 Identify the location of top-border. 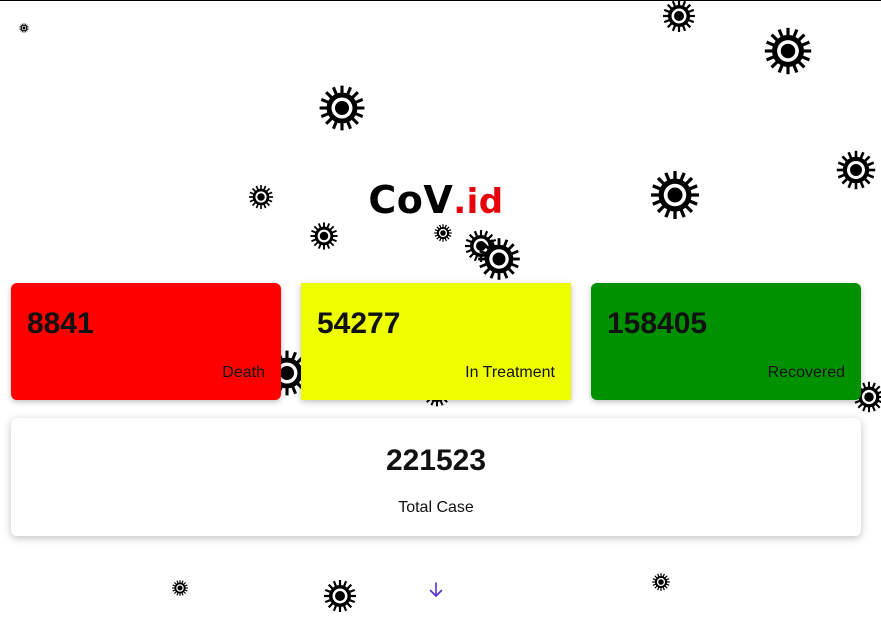
(440, 0).